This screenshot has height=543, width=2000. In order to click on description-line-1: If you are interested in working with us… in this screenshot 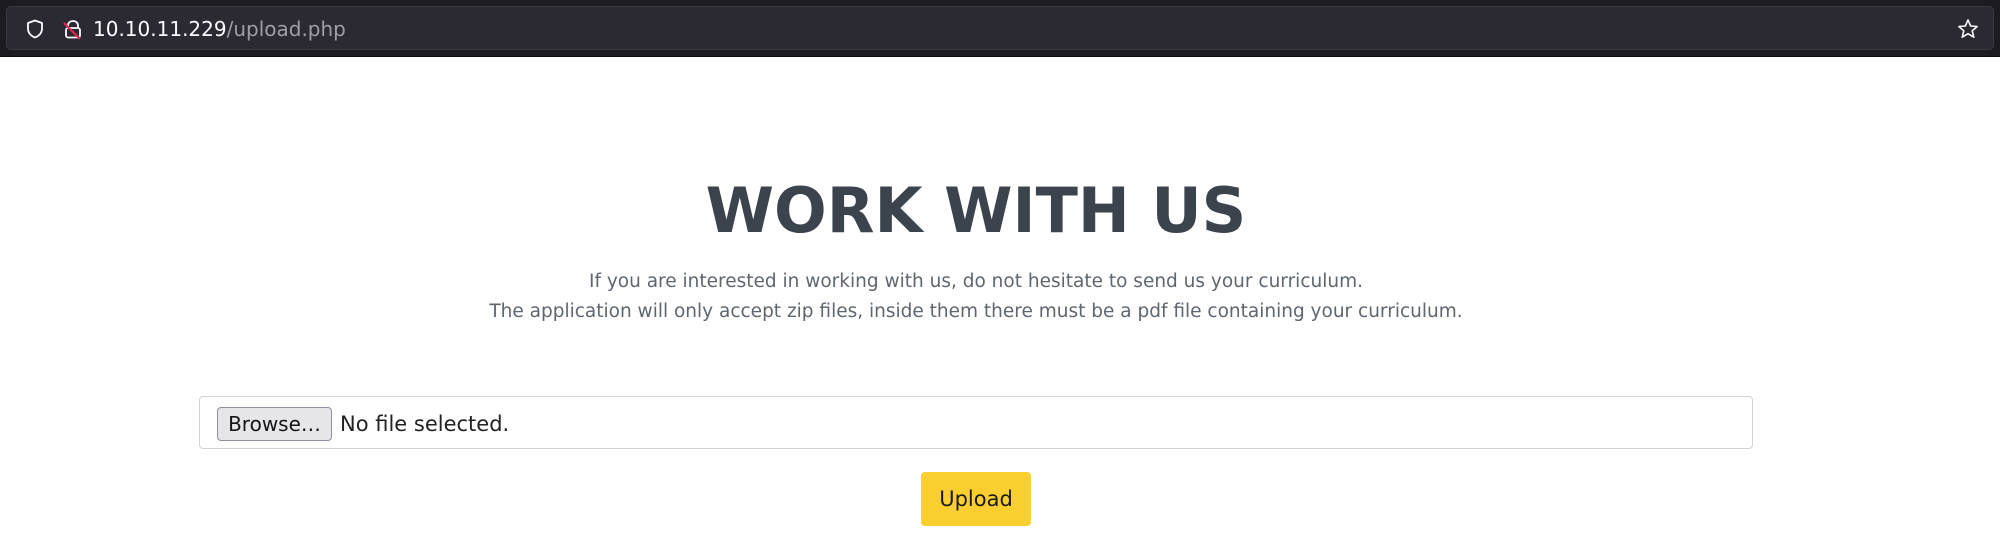, I will do `click(975, 281)`.